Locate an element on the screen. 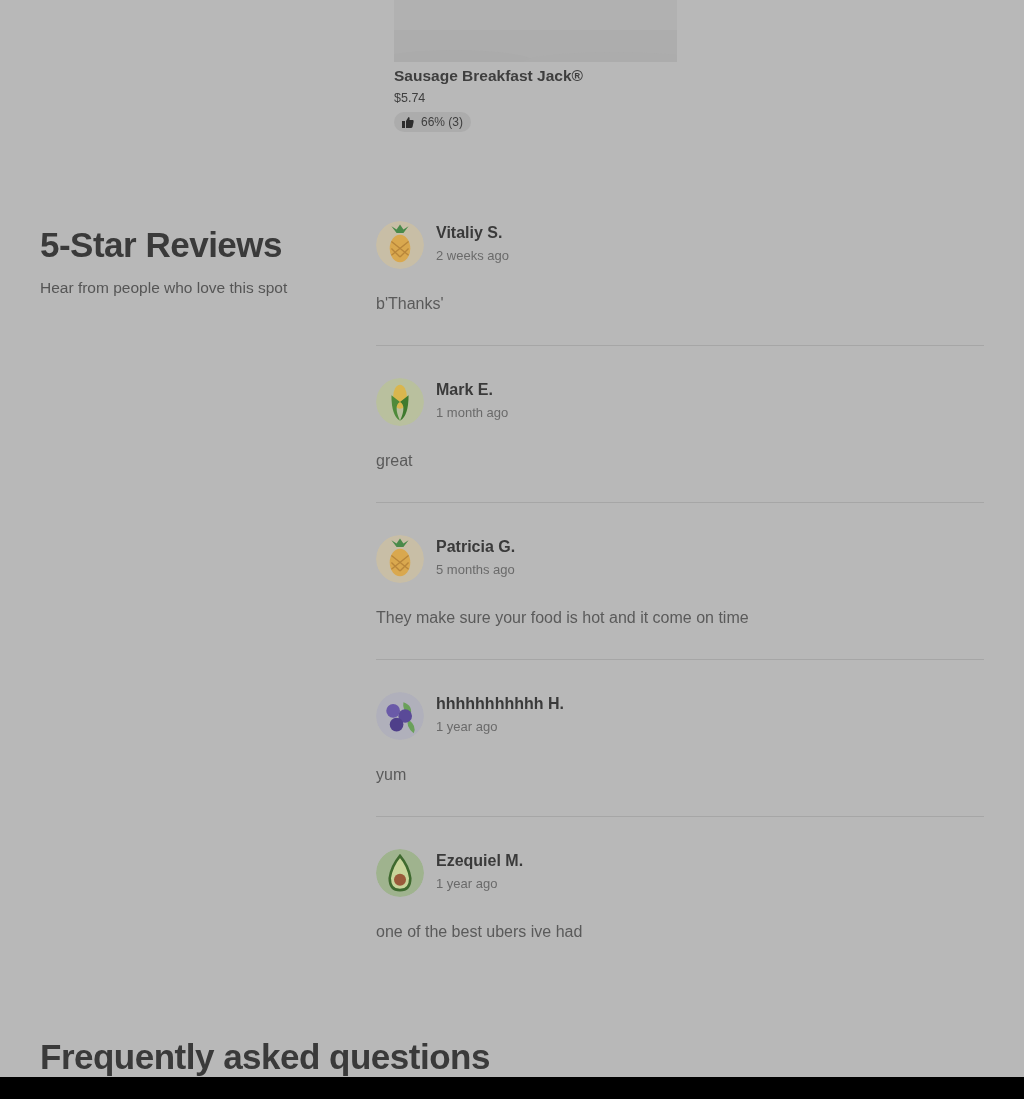 This screenshot has height=1099, width=1024. rating-badge: 66% (3) is located at coordinates (433, 122).